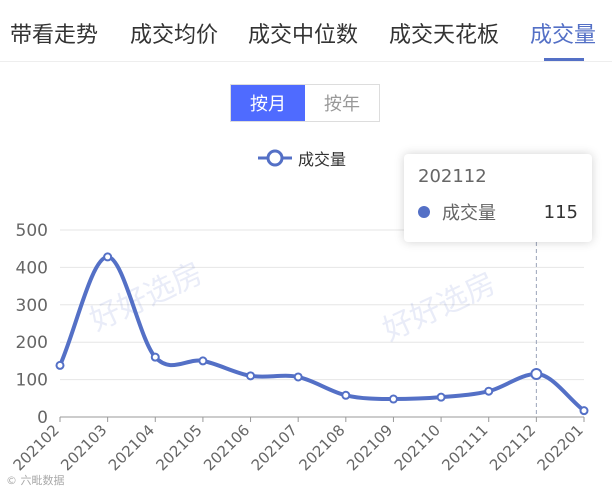  I want to click on y-tick-label: 300, so click(32, 306).